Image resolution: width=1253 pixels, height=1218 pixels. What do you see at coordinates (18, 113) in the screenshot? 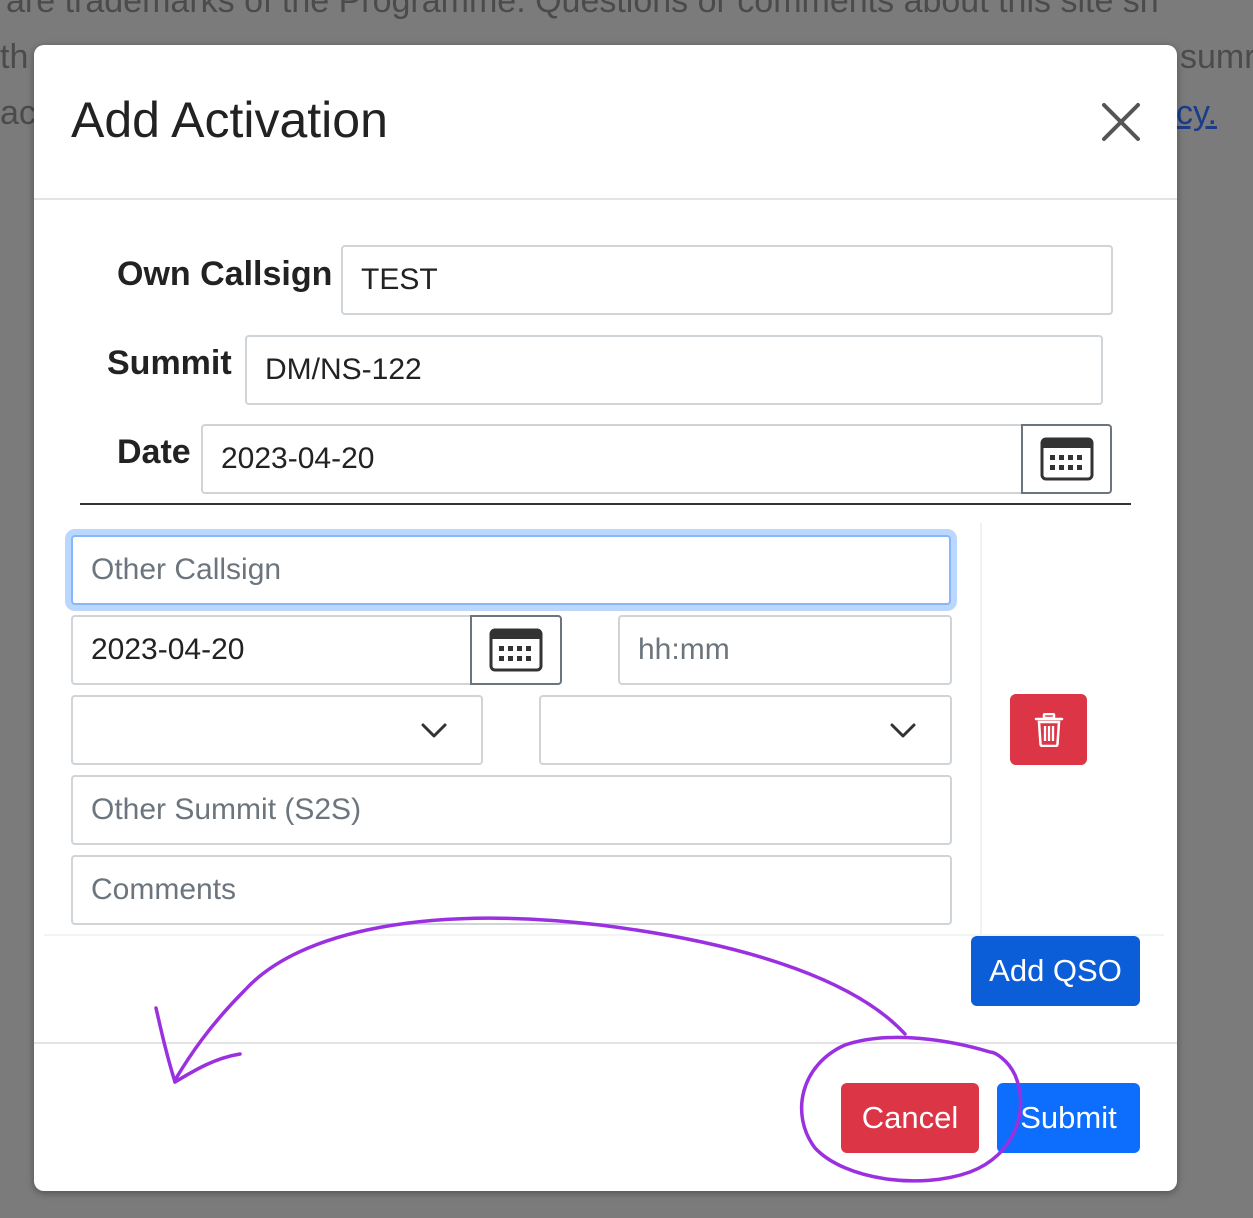
I see `background-text-fragment: ac` at bounding box center [18, 113].